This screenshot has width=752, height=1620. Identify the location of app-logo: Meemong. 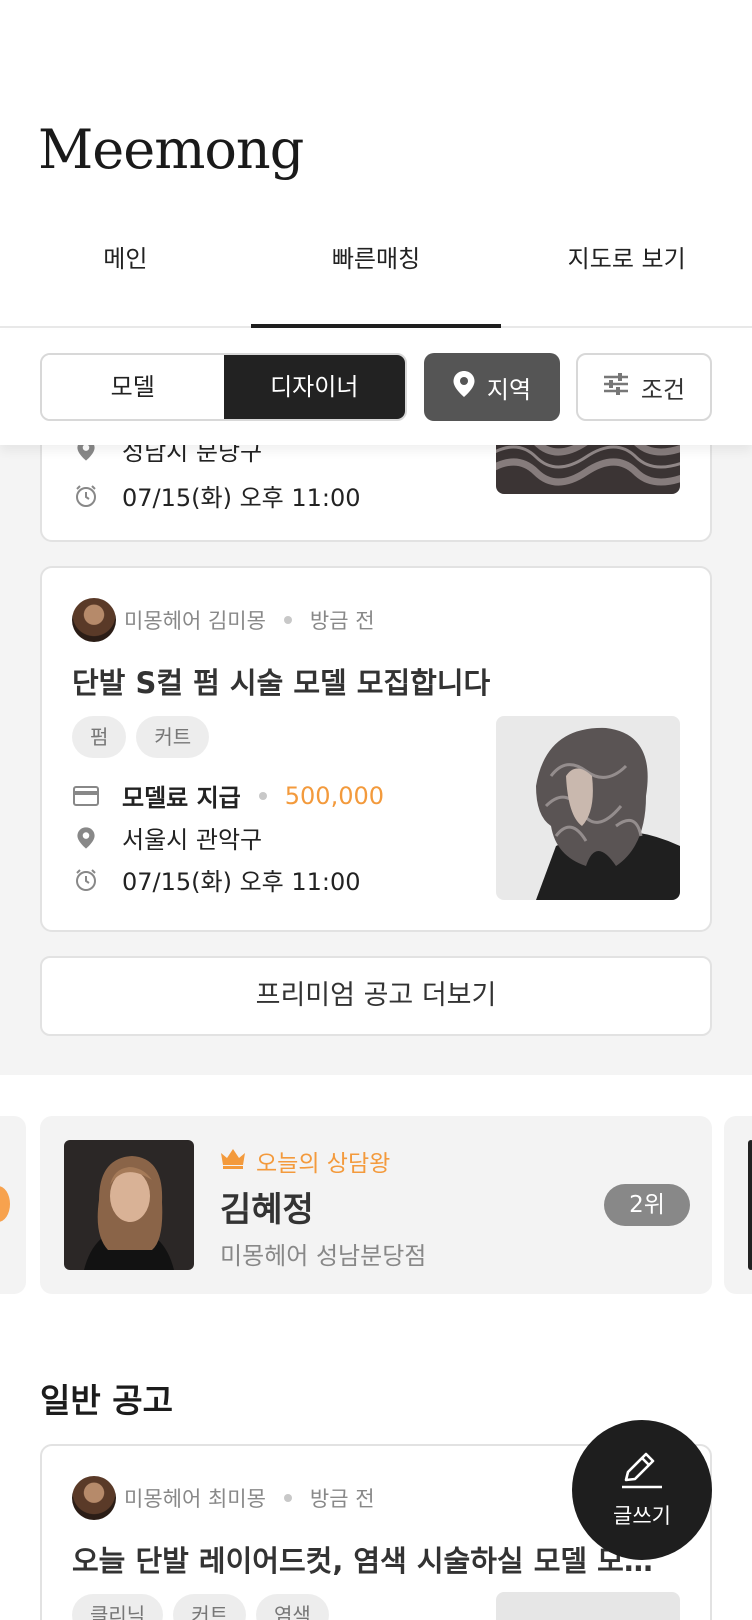
(171, 149).